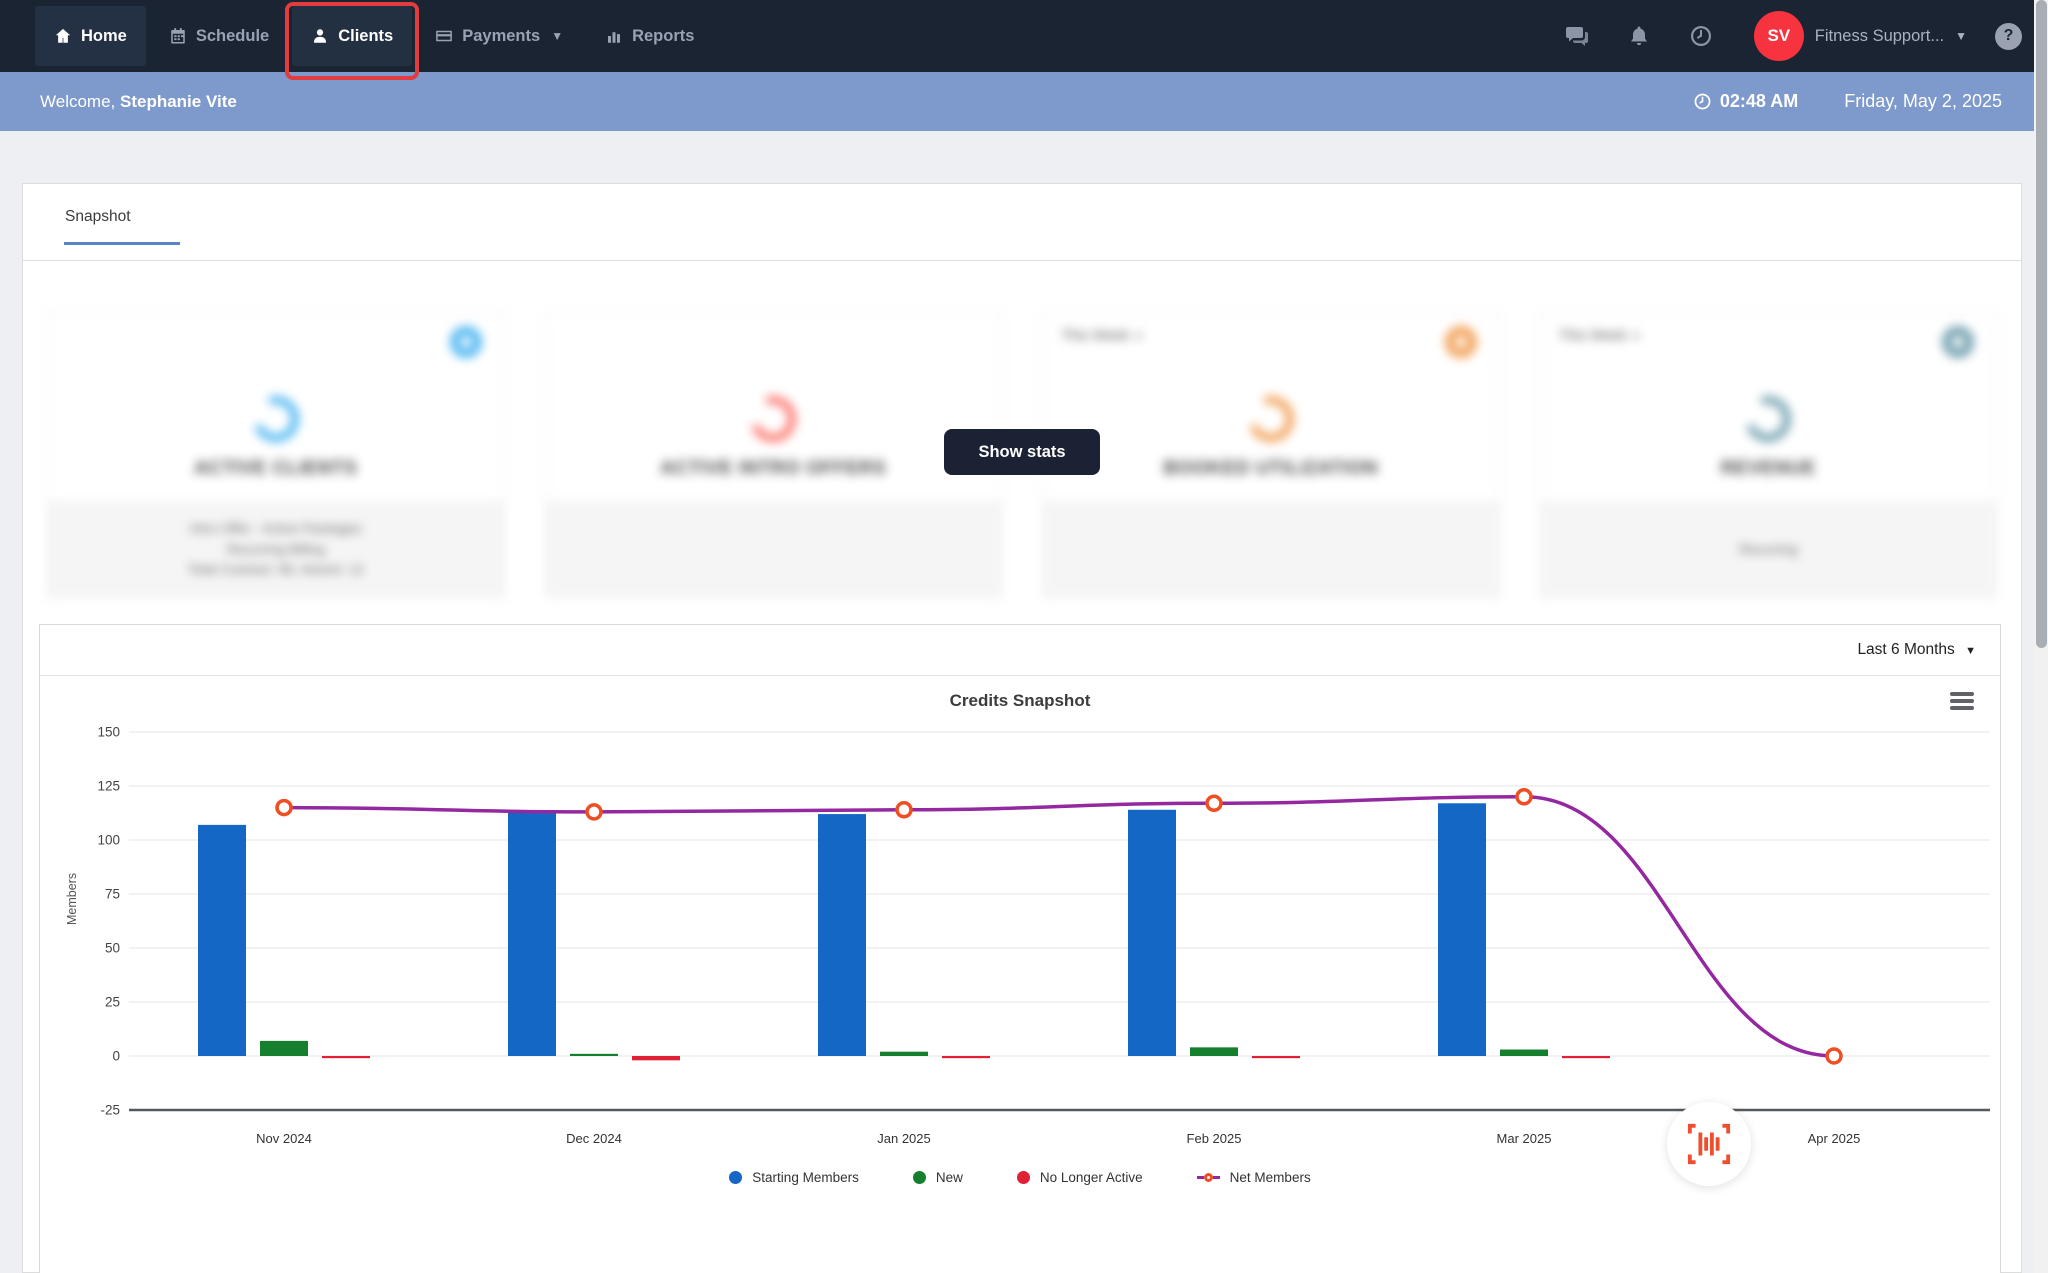 This screenshot has height=1273, width=2048. I want to click on nav-item-label: Reports, so click(663, 35).